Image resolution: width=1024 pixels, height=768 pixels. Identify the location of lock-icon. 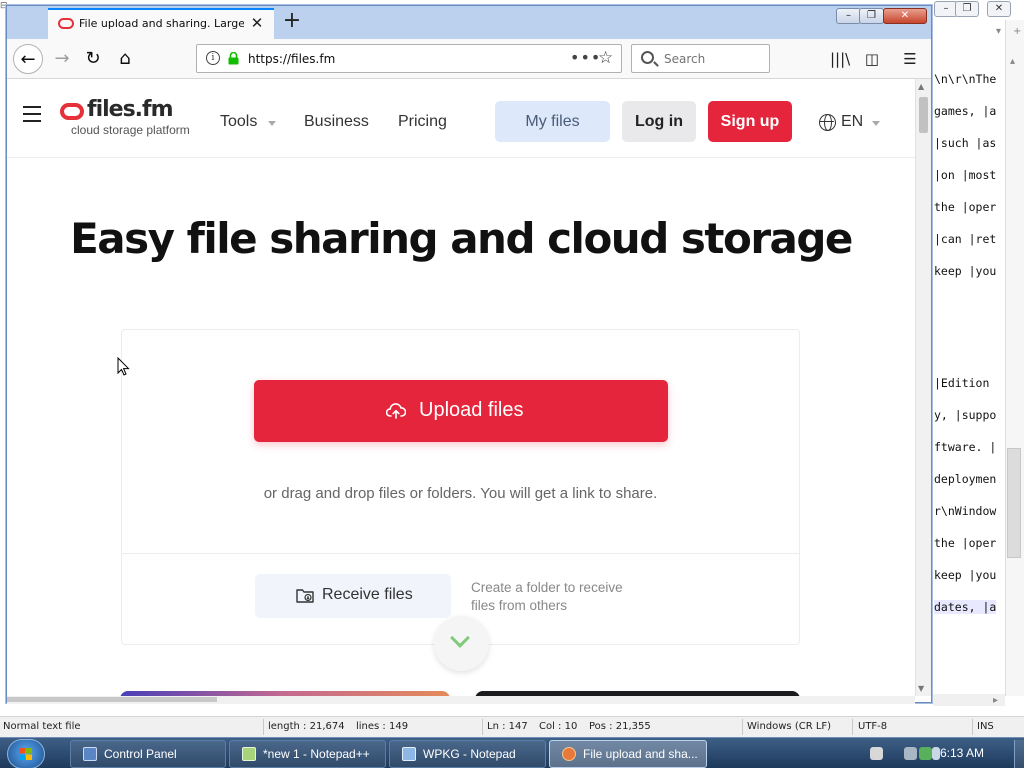
(233, 58).